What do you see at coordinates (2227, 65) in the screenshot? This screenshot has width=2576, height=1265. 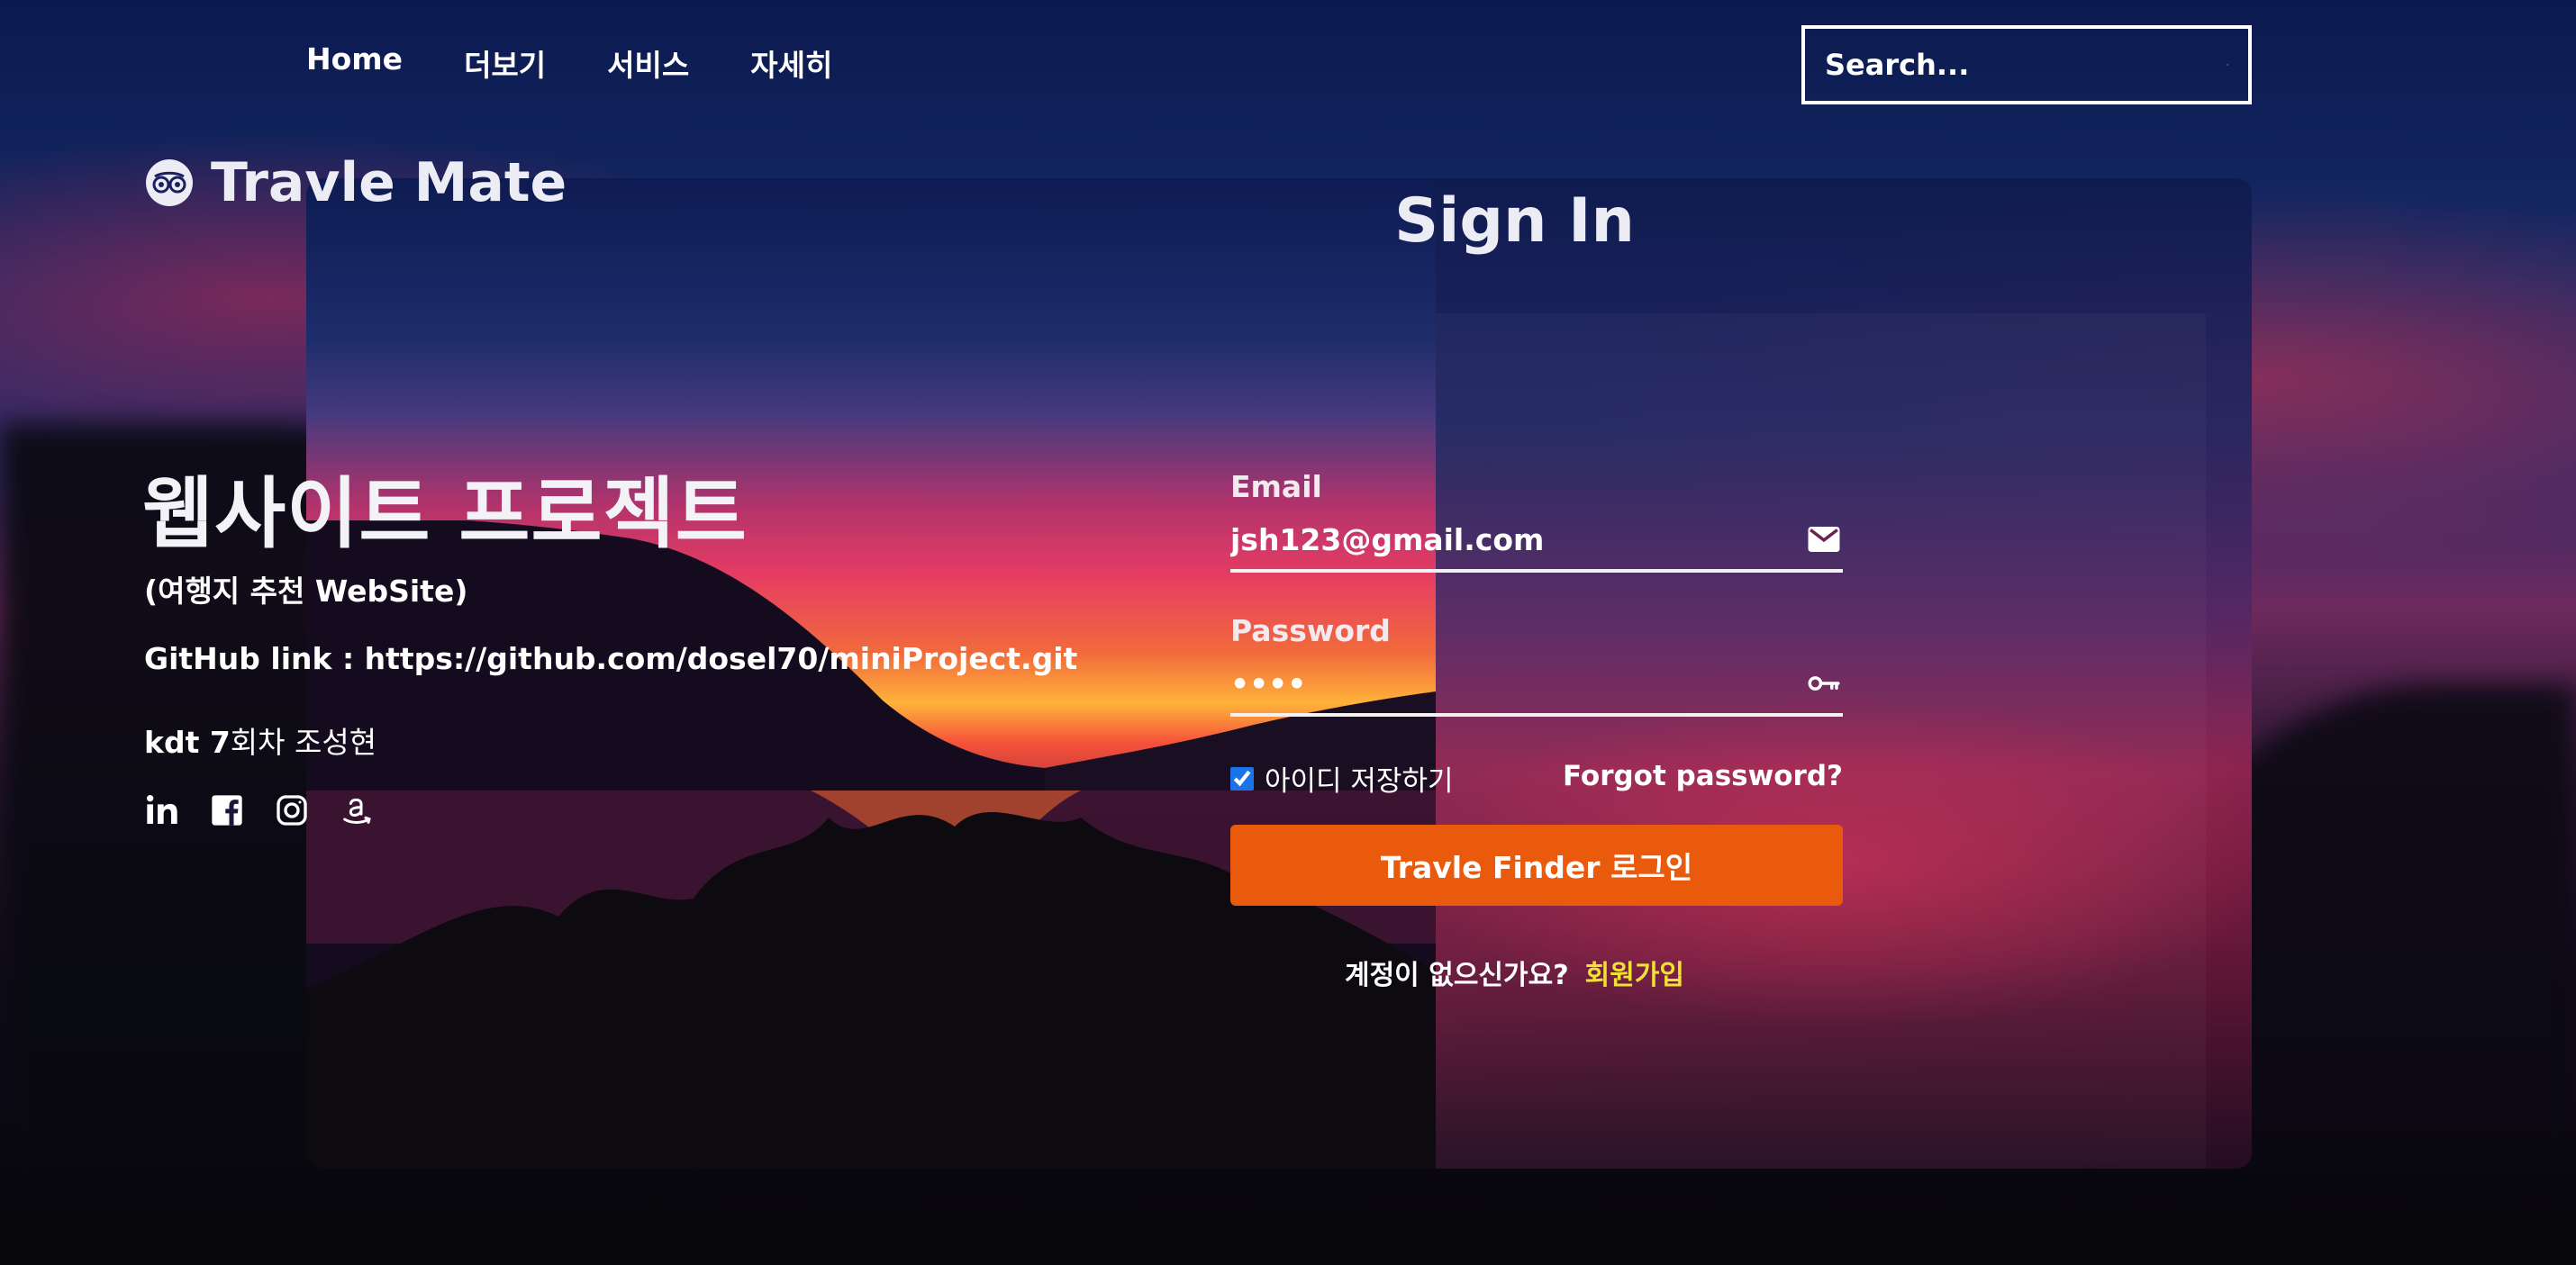 I see `search-icon` at bounding box center [2227, 65].